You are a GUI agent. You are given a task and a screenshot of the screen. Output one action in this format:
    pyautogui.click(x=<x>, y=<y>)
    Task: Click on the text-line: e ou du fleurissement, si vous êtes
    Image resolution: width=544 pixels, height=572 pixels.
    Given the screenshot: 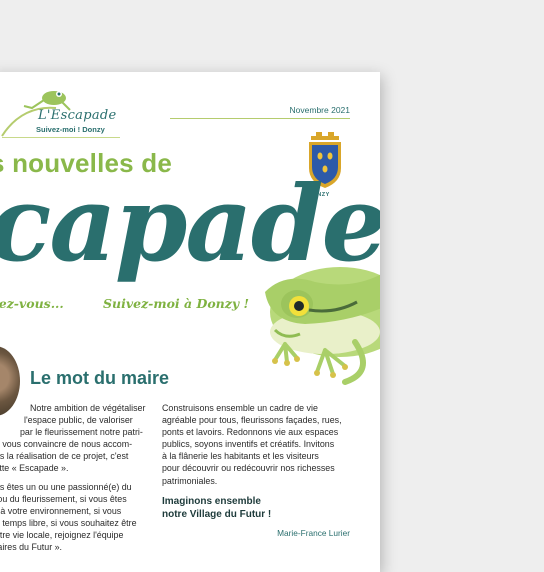 What is the action you would take?
    pyautogui.click(x=63, y=498)
    